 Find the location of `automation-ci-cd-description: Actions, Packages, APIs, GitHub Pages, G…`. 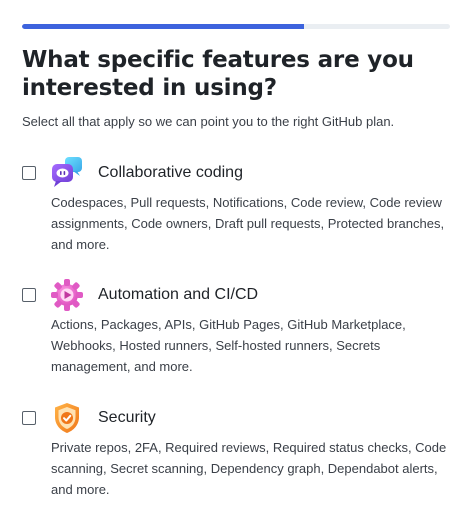

automation-ci-cd-description: Actions, Packages, APIs, GitHub Pages, G… is located at coordinates (228, 345).